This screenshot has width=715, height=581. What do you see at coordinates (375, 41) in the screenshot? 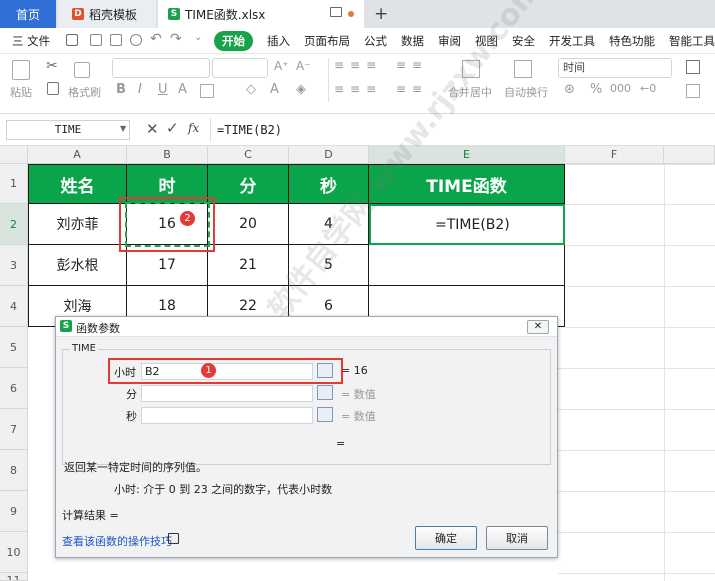
I see `menu-formulas: 公式` at bounding box center [375, 41].